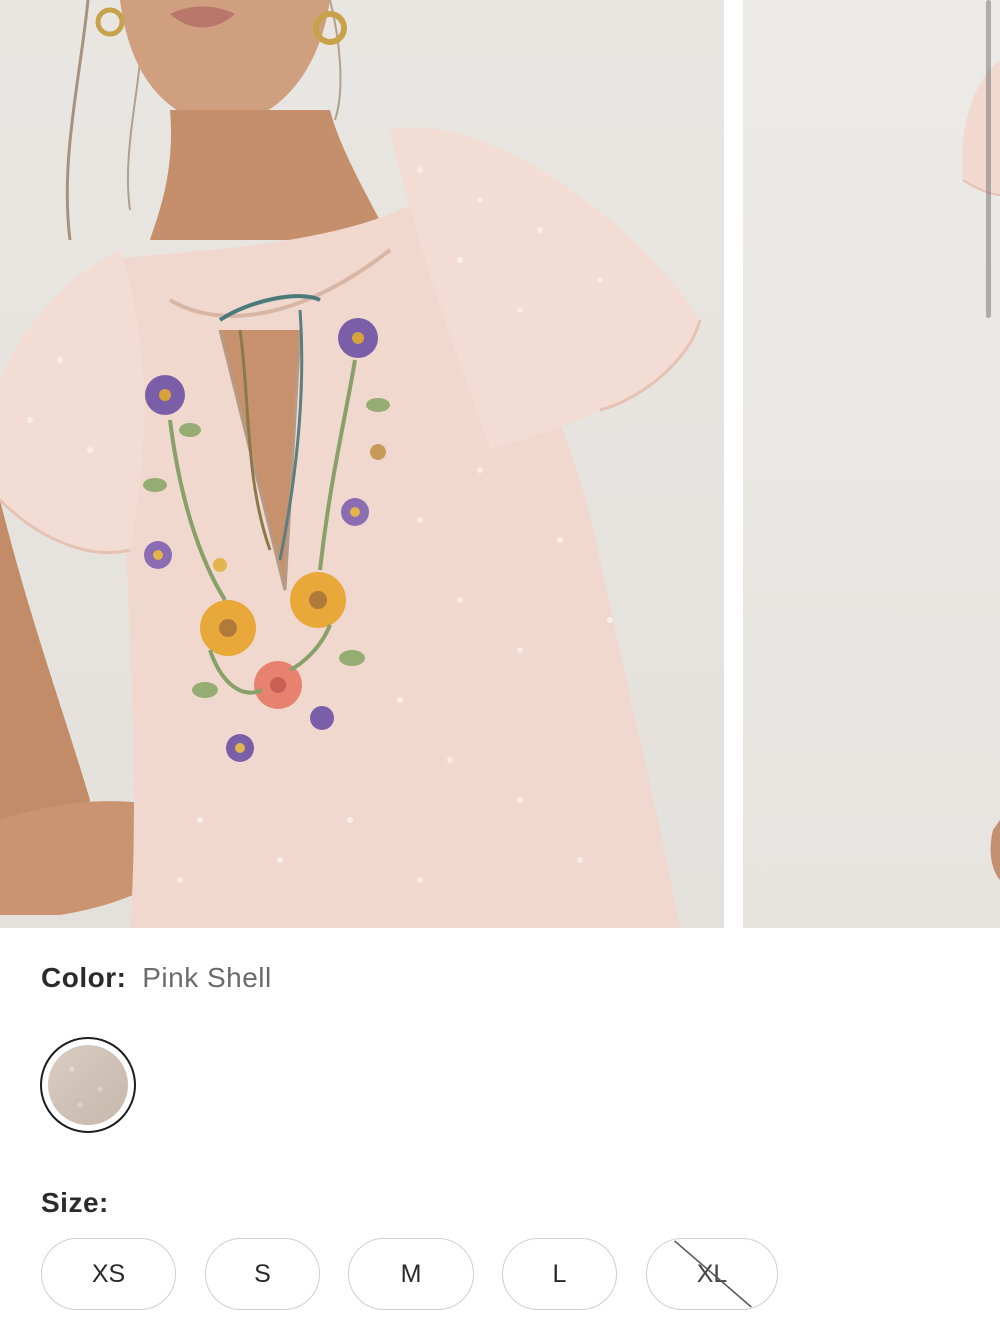  Describe the element at coordinates (981, 470) in the screenshot. I see `dress-photo-back-illustration` at that location.